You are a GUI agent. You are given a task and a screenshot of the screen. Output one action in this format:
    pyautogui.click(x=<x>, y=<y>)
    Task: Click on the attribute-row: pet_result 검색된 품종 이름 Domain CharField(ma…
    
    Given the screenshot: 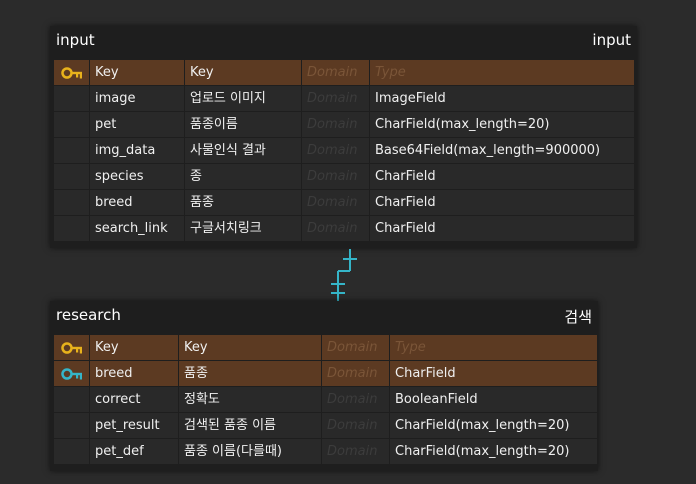 What is the action you would take?
    pyautogui.click(x=326, y=426)
    